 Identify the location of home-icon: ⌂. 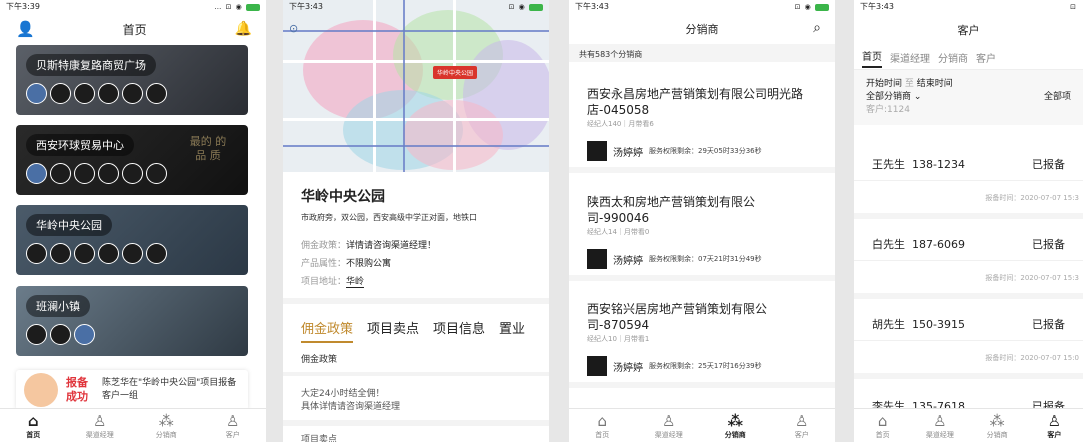
(33, 421).